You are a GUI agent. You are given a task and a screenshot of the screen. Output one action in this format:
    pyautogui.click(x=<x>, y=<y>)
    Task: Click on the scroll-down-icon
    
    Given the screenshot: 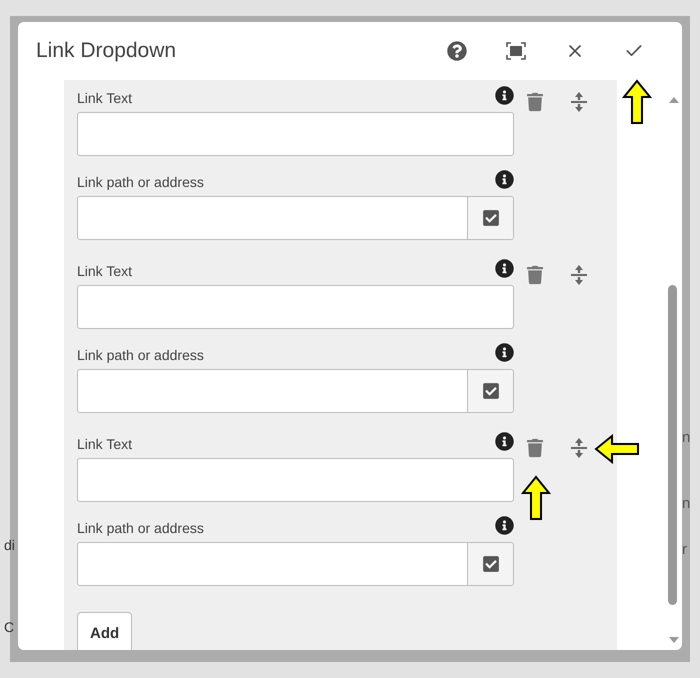 What is the action you would take?
    pyautogui.click(x=674, y=640)
    